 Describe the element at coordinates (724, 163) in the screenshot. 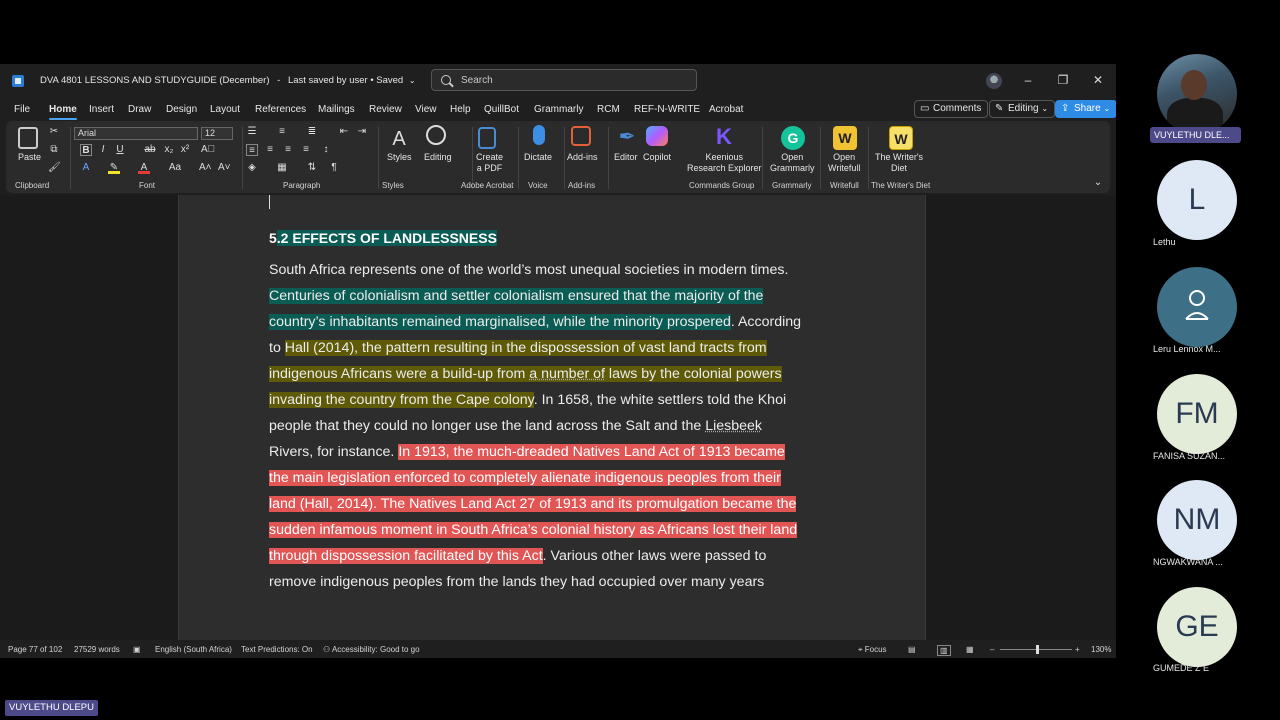

I see `keenious-button: Keenious Research Explorer` at that location.